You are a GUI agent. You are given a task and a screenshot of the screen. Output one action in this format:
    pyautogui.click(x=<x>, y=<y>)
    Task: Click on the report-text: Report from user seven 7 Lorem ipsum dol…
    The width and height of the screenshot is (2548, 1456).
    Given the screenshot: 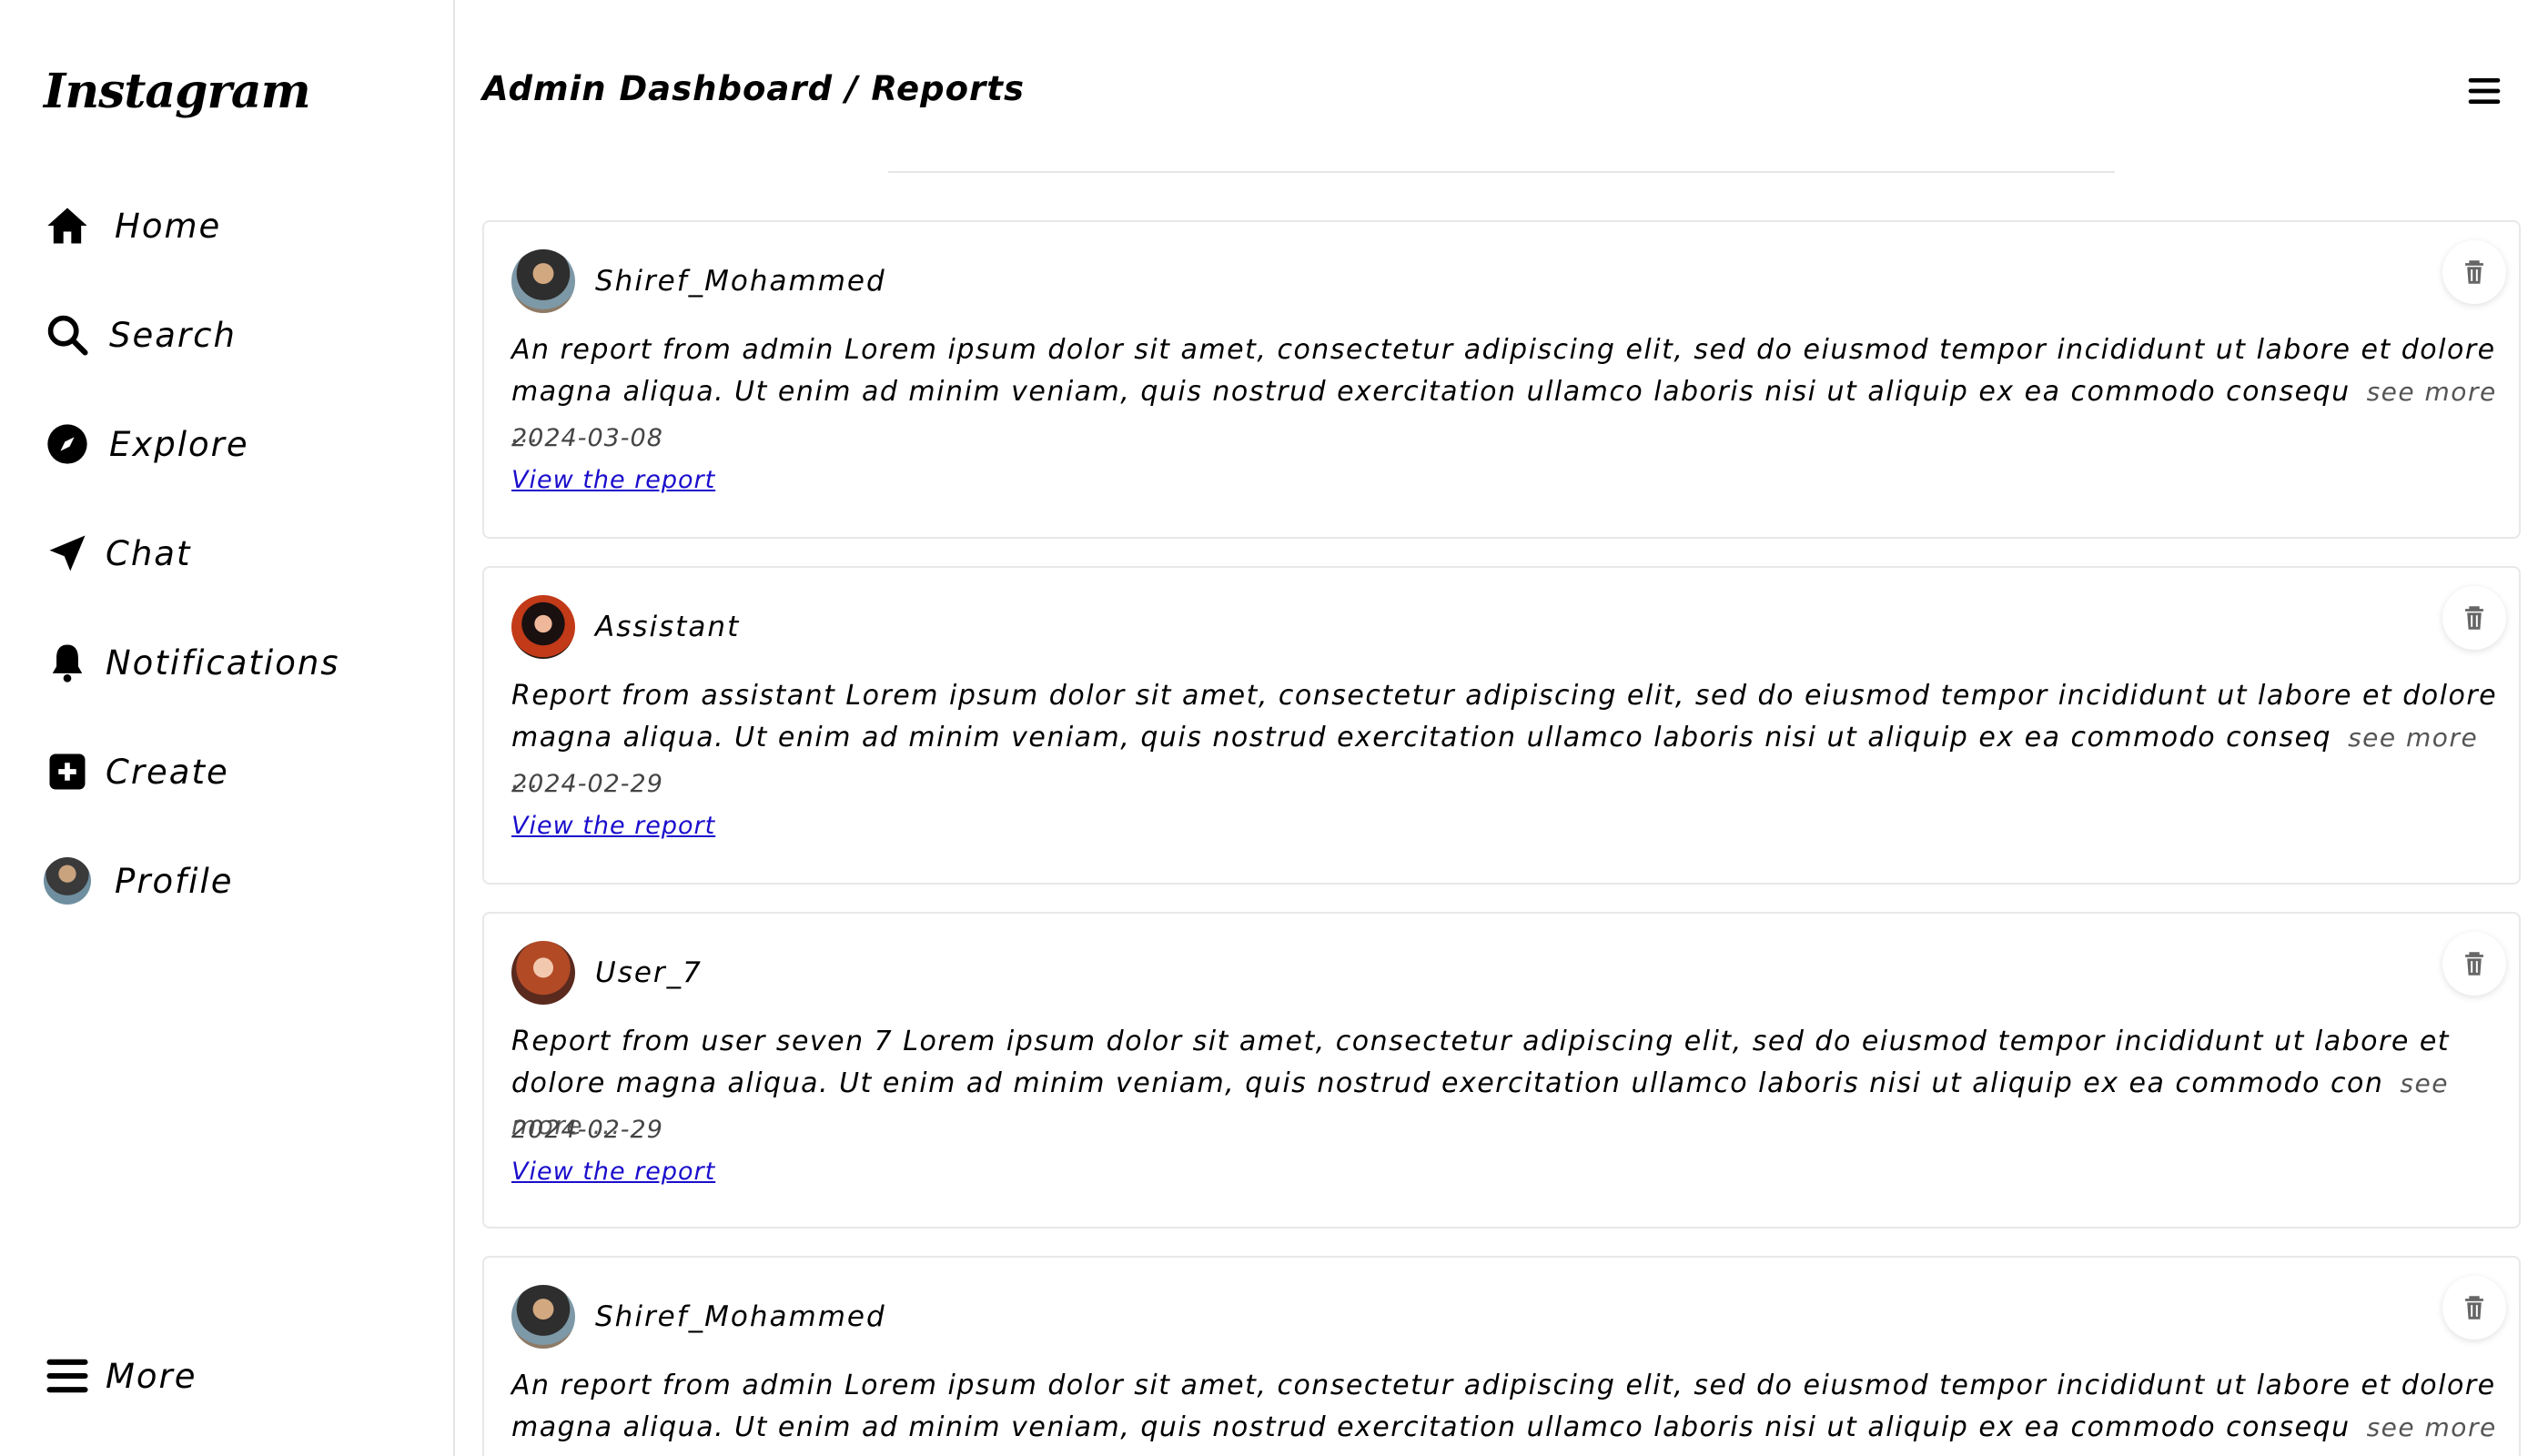 What is the action you would take?
    pyautogui.click(x=1508, y=1084)
    